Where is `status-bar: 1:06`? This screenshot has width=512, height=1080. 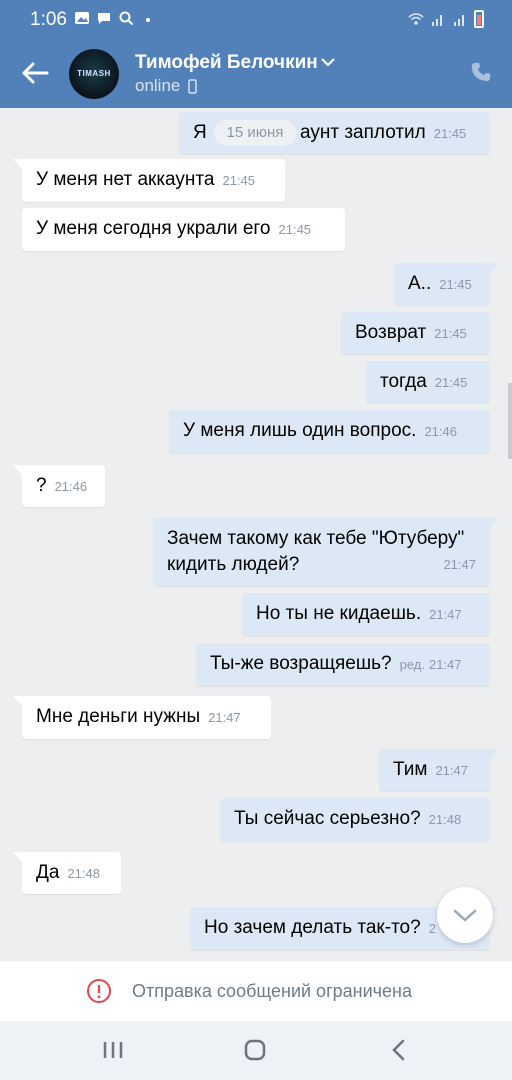
status-bar: 1:06 is located at coordinates (256, 19).